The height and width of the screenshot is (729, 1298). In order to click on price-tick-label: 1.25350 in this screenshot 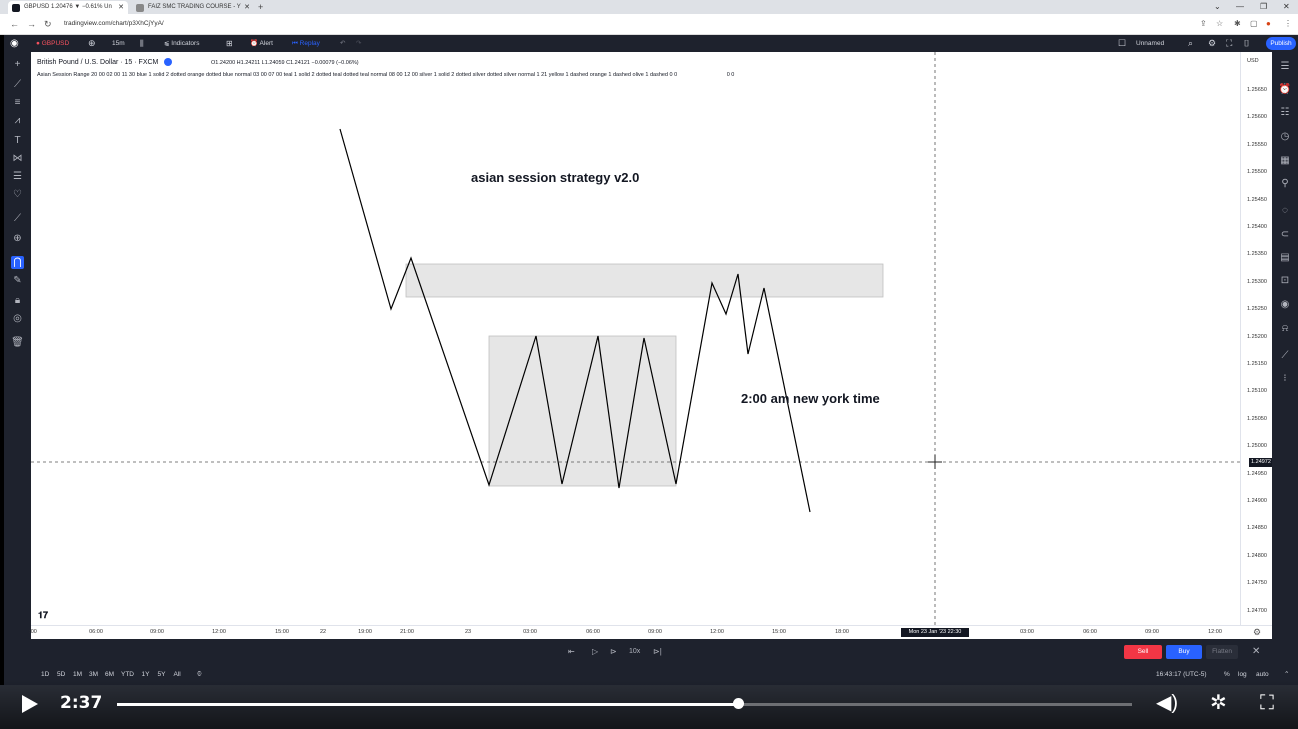, I will do `click(1257, 254)`.